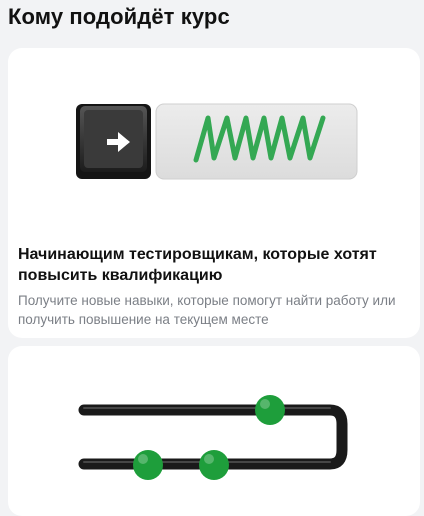  Describe the element at coordinates (213, 437) in the screenshot. I see `abacus-illustration` at that location.